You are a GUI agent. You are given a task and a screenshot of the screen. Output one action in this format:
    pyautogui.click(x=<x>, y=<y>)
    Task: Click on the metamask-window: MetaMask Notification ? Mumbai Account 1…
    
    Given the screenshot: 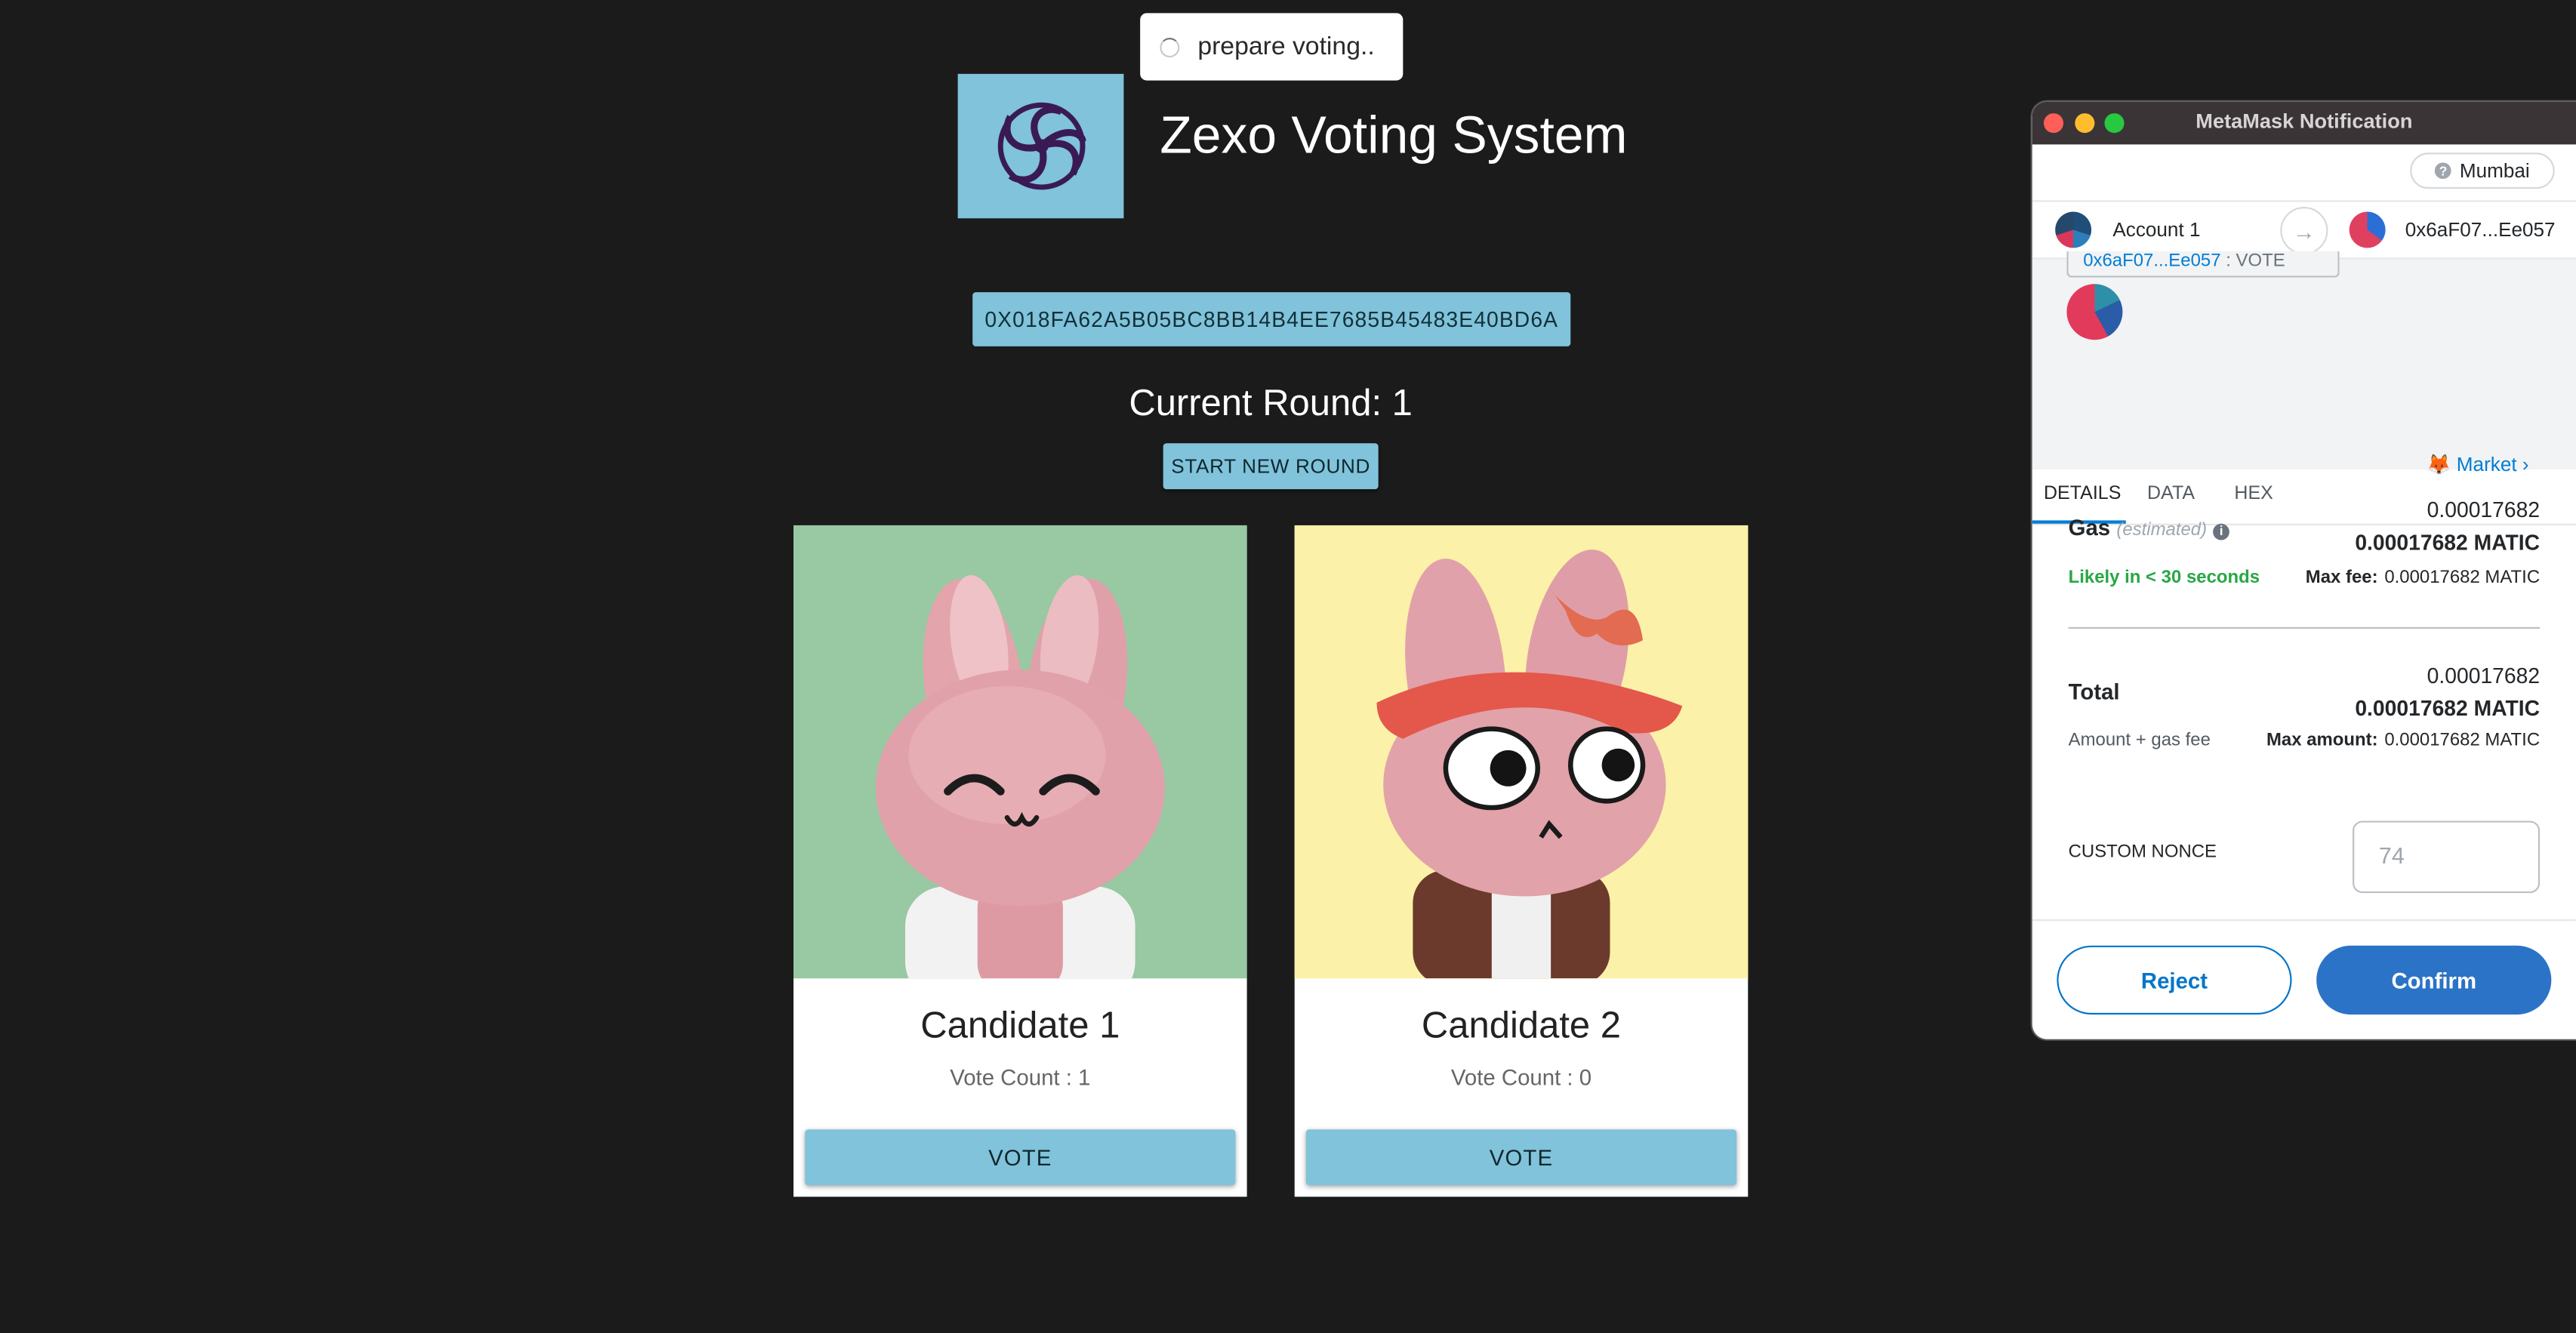 What is the action you would take?
    pyautogui.click(x=2304, y=570)
    